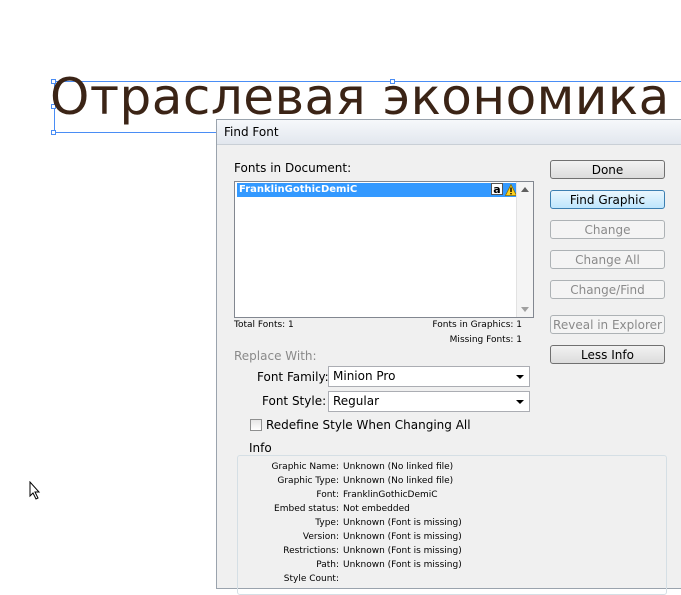  What do you see at coordinates (311, 551) in the screenshot?
I see `info-key: Restrictions:` at bounding box center [311, 551].